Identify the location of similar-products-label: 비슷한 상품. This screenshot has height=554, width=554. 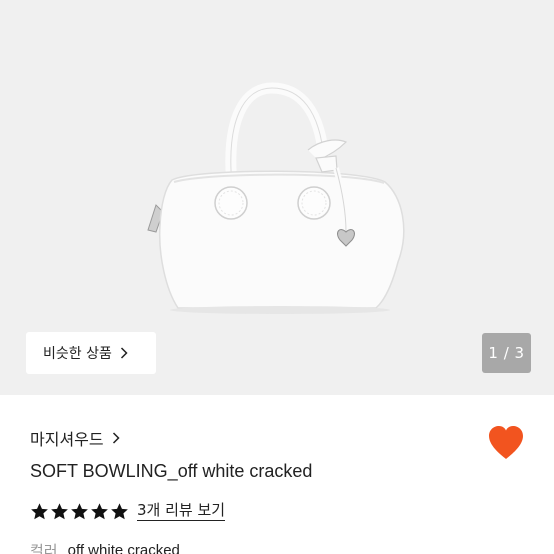
(77, 354).